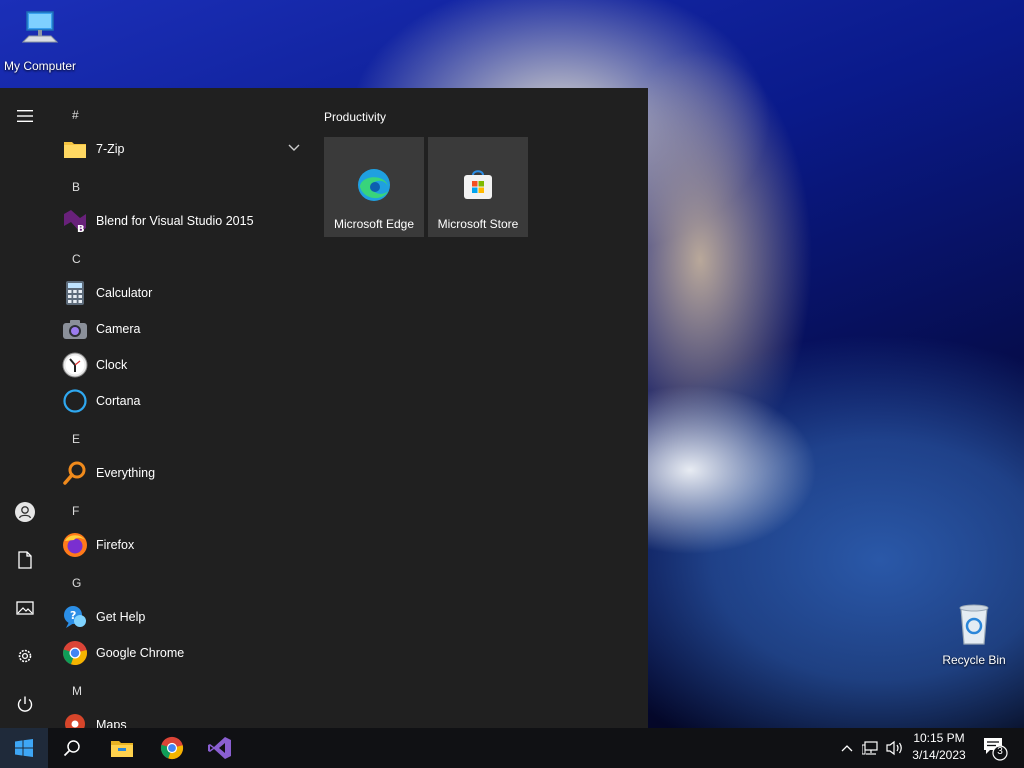 The image size is (1024, 768). Describe the element at coordinates (75, 293) in the screenshot. I see `calculator-icon` at that location.